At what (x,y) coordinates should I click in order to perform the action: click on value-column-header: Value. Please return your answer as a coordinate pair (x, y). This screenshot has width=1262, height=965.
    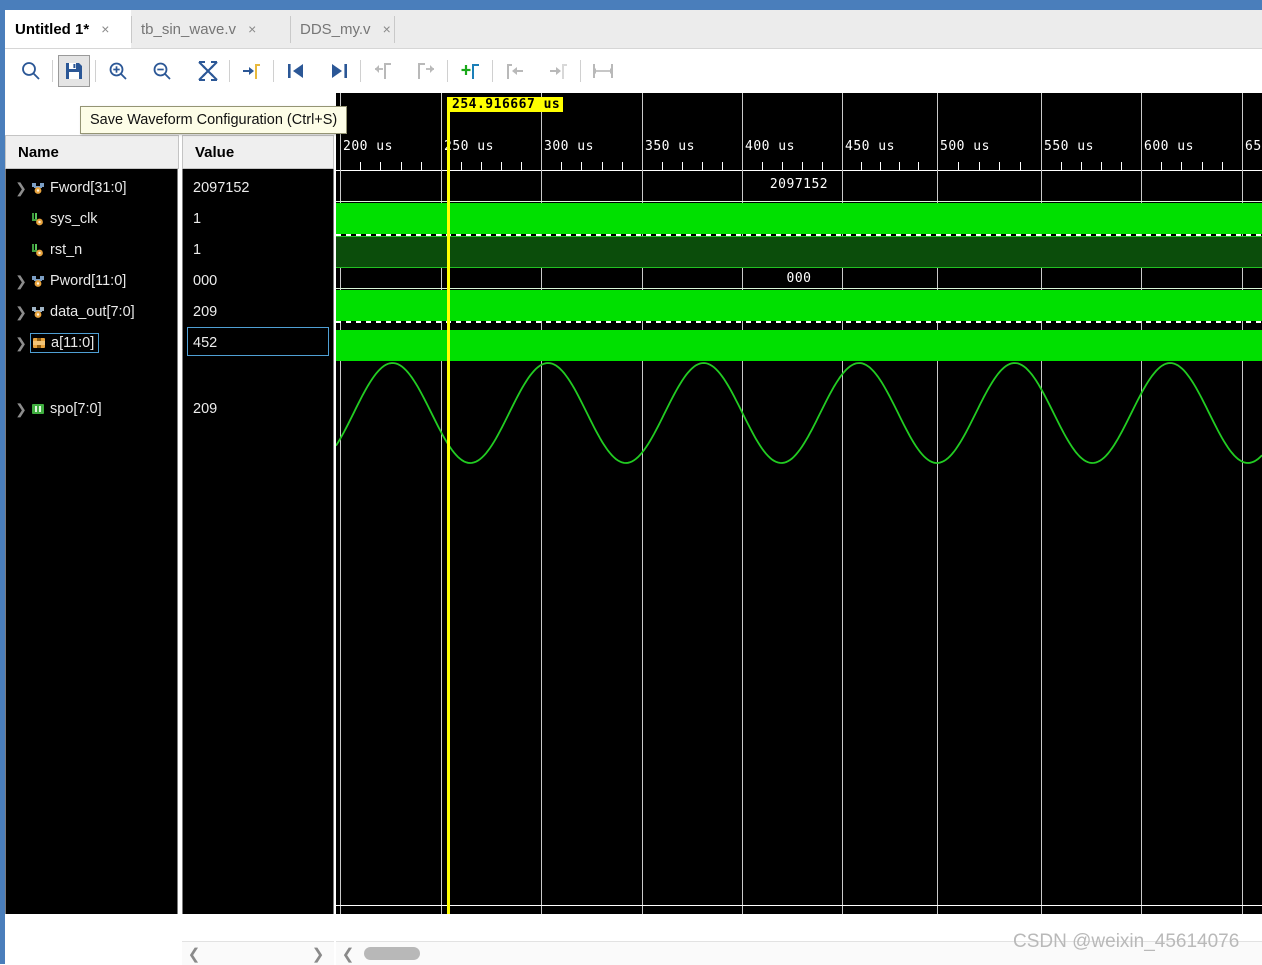
    Looking at the image, I should click on (258, 152).